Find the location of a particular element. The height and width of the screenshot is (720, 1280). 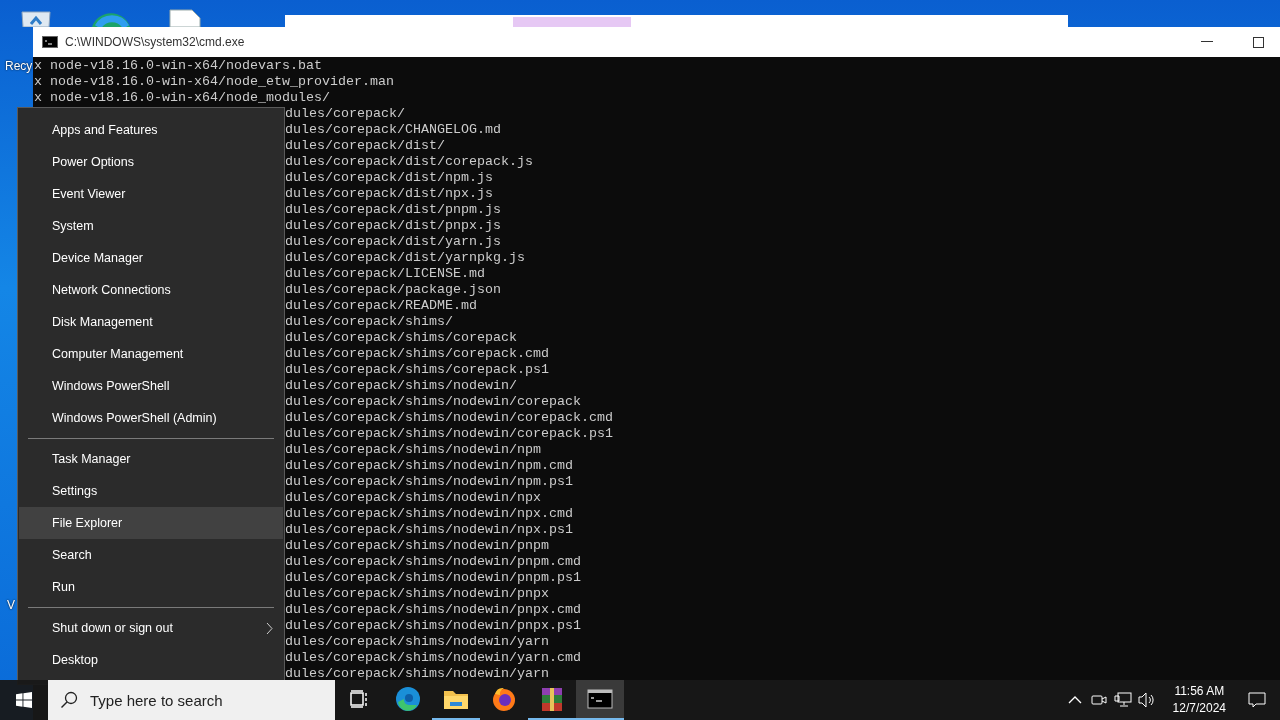

chevron-up-icon is located at coordinates (1074, 700).